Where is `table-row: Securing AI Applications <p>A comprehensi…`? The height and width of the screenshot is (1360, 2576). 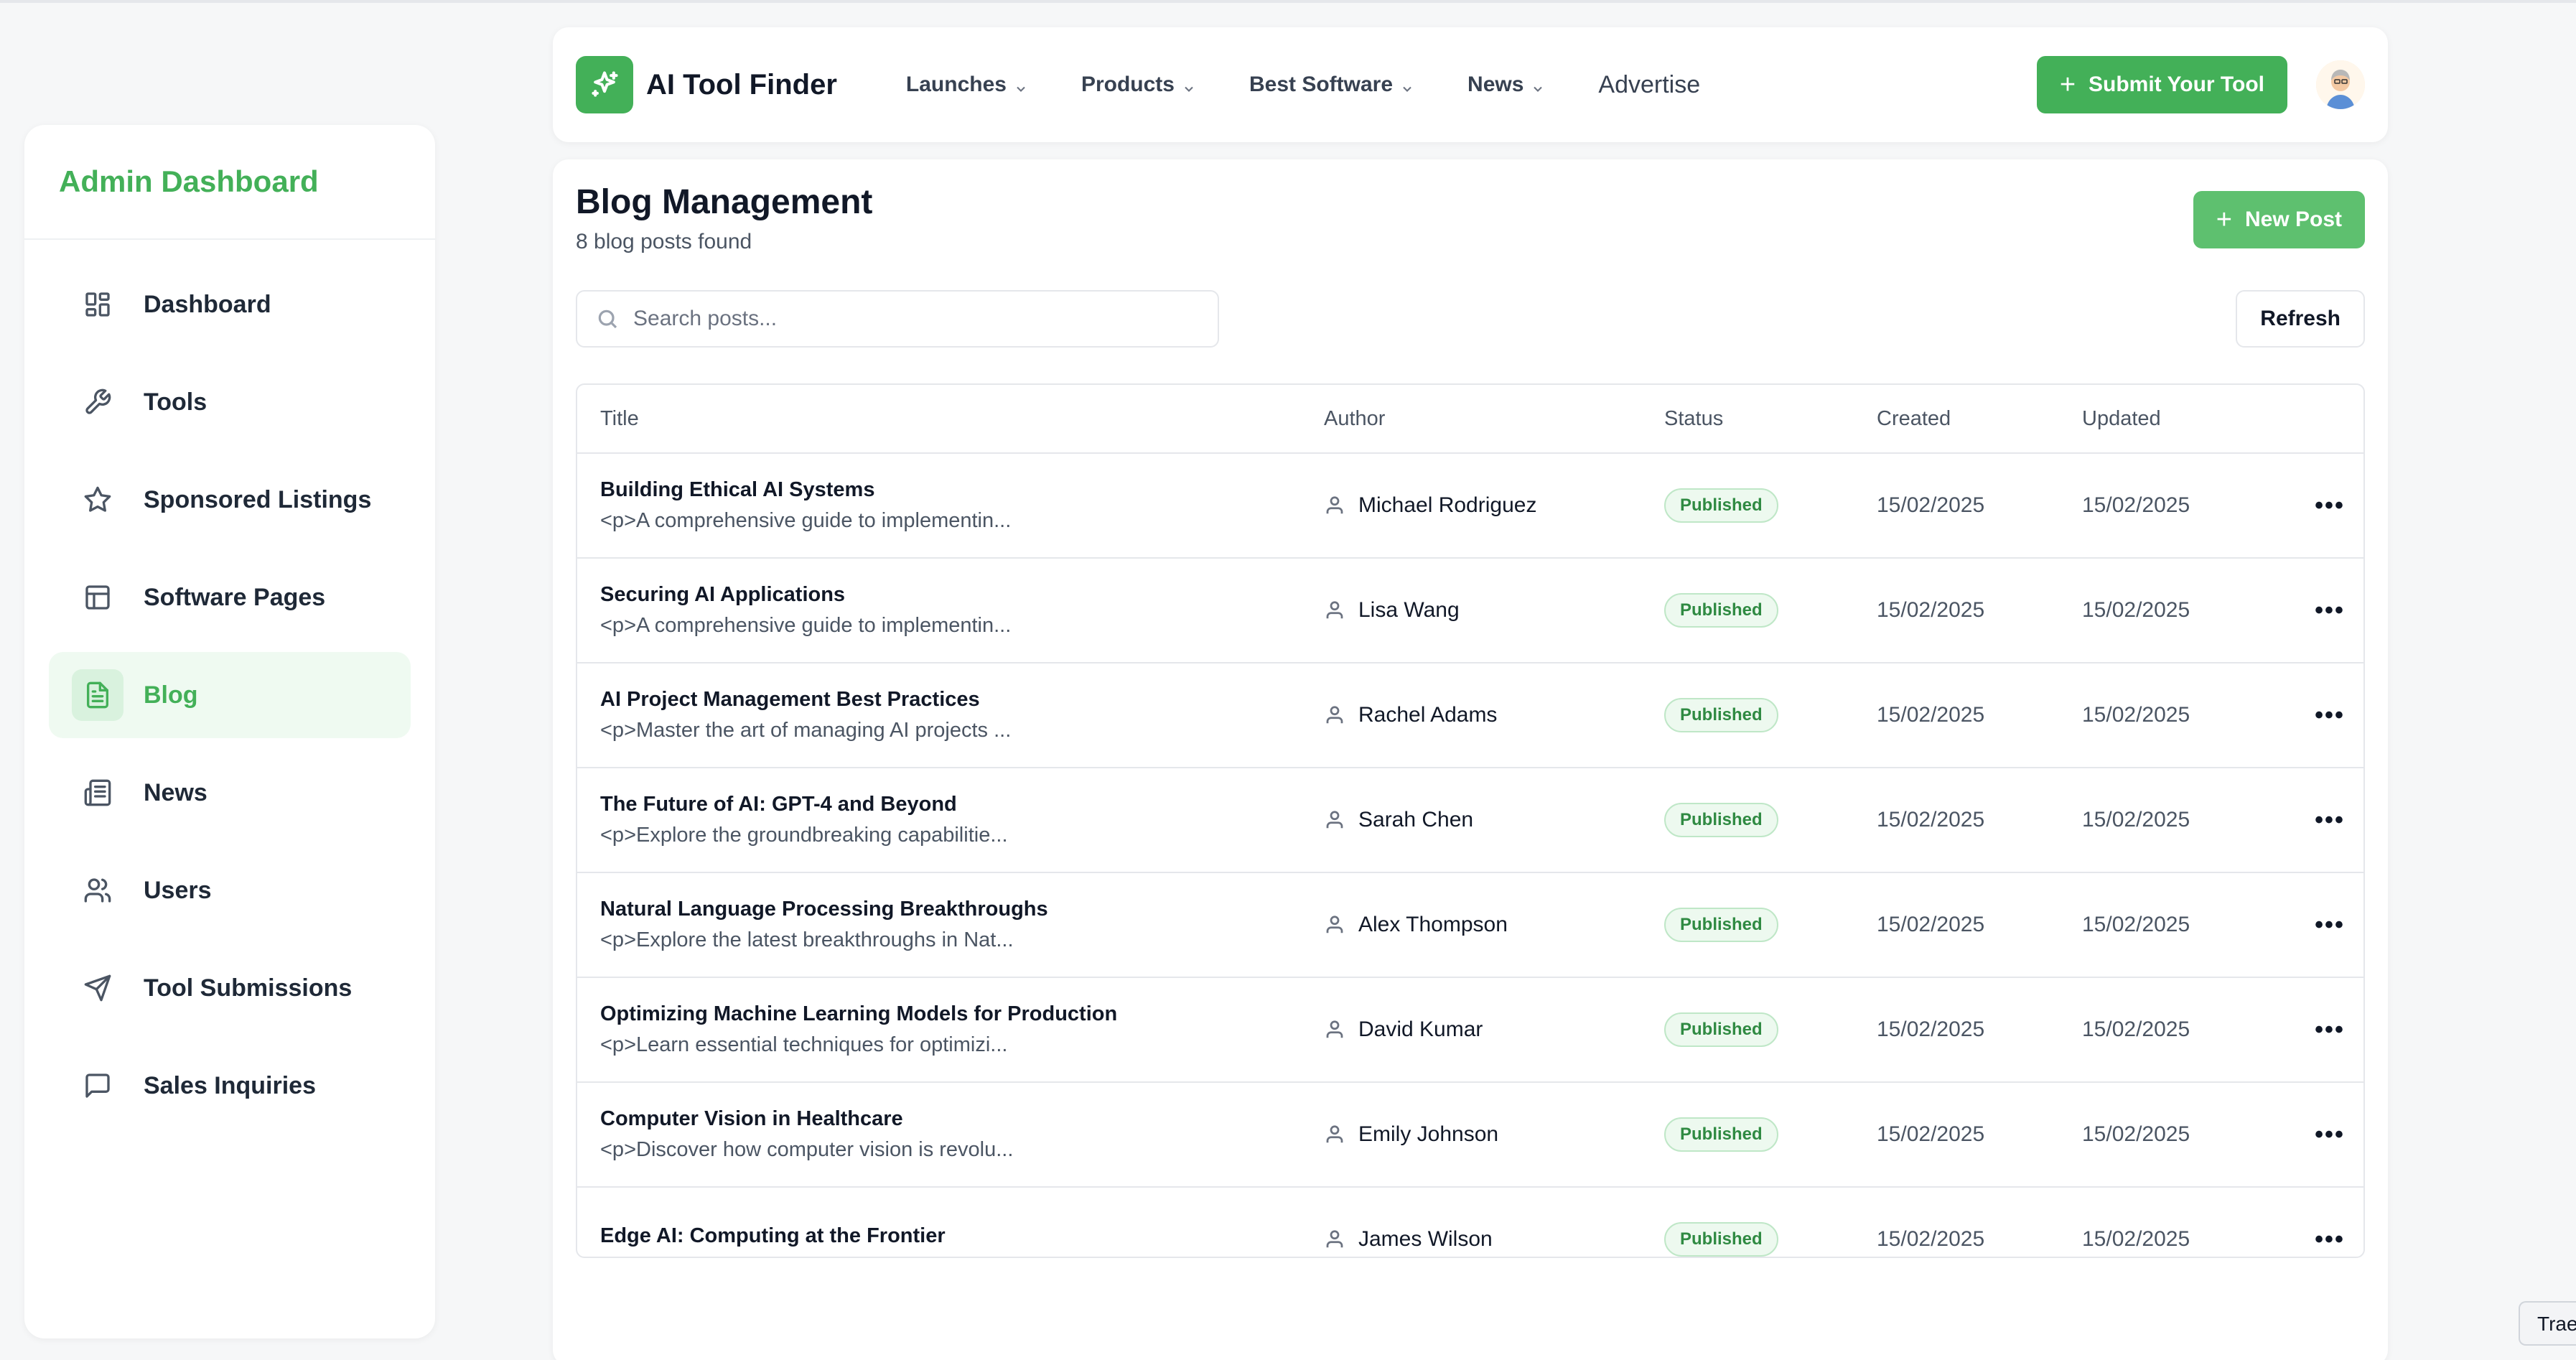
table-row: Securing AI Applications <p>A comprehensi… is located at coordinates (1470, 611).